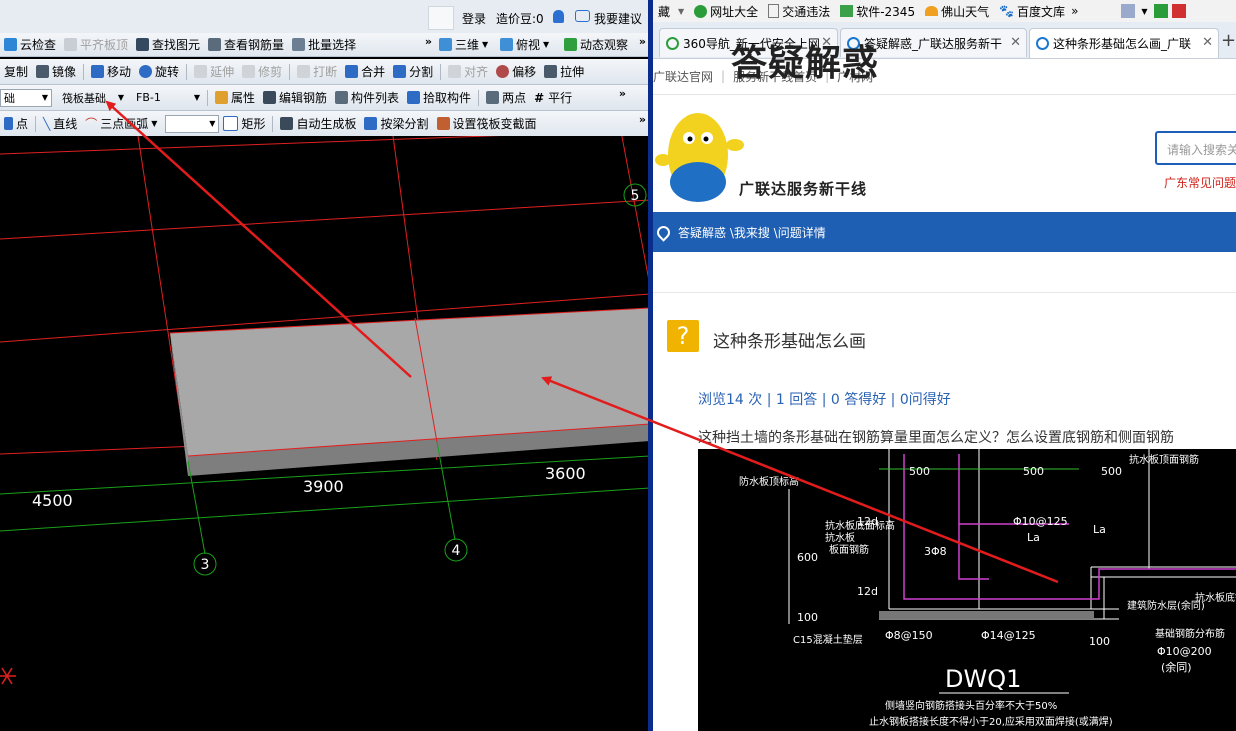 The image size is (1236, 731). Describe the element at coordinates (1228, 40) in the screenshot. I see `new-tab-plus-icon: +` at that location.